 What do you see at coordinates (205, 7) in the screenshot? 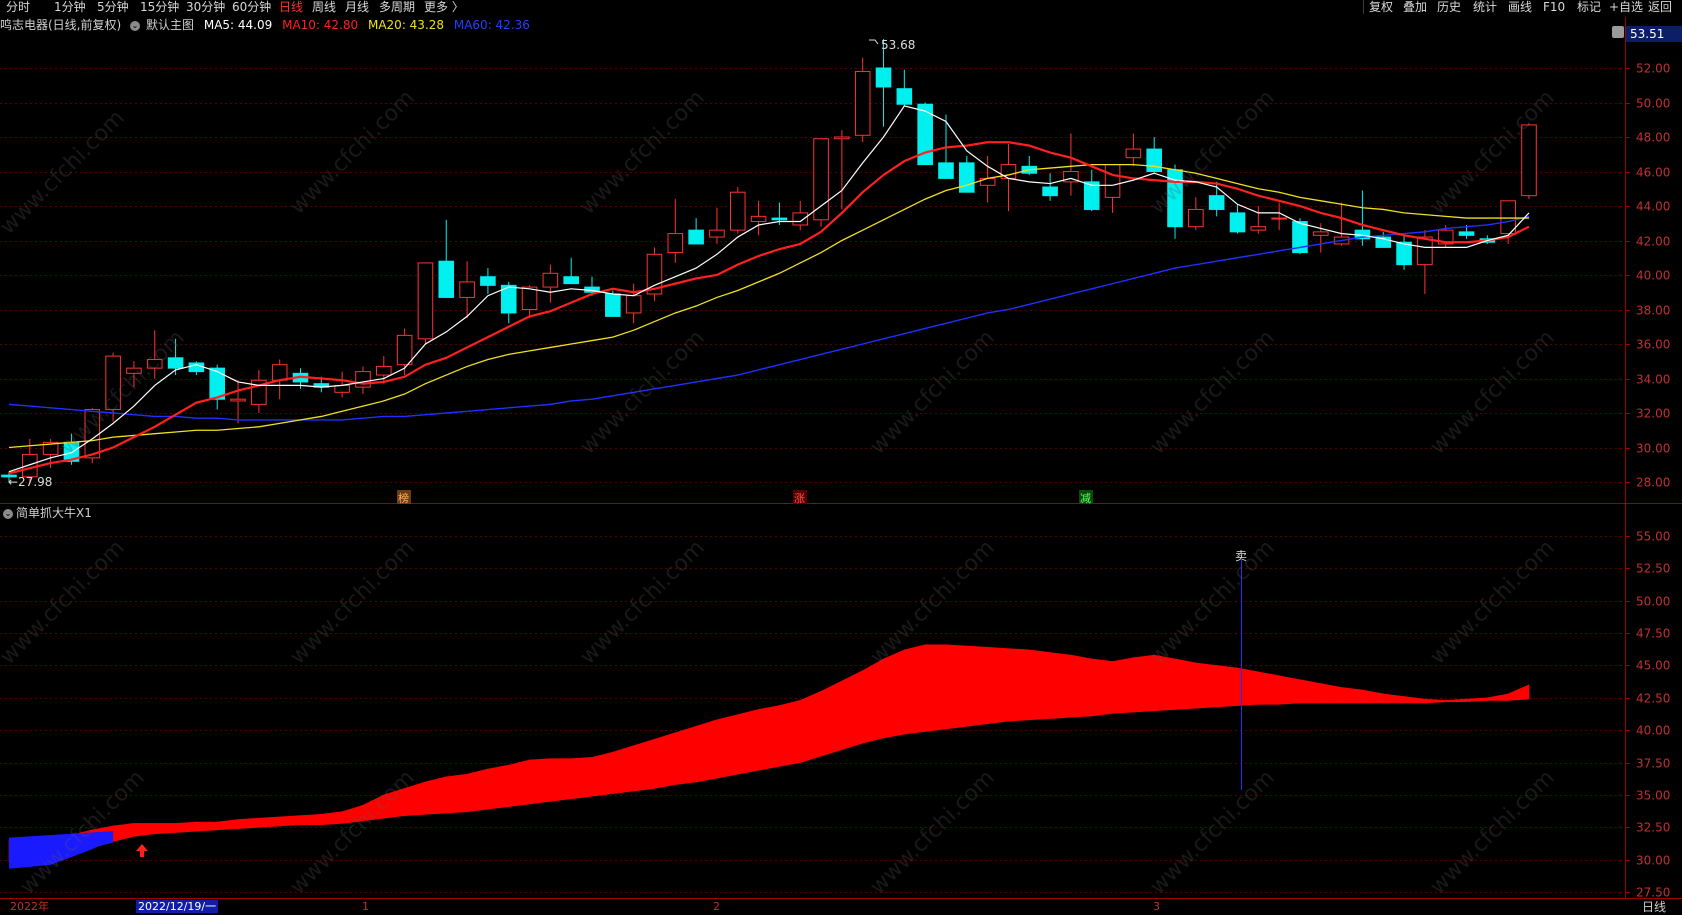
I see `tab-30min: 30分钟` at bounding box center [205, 7].